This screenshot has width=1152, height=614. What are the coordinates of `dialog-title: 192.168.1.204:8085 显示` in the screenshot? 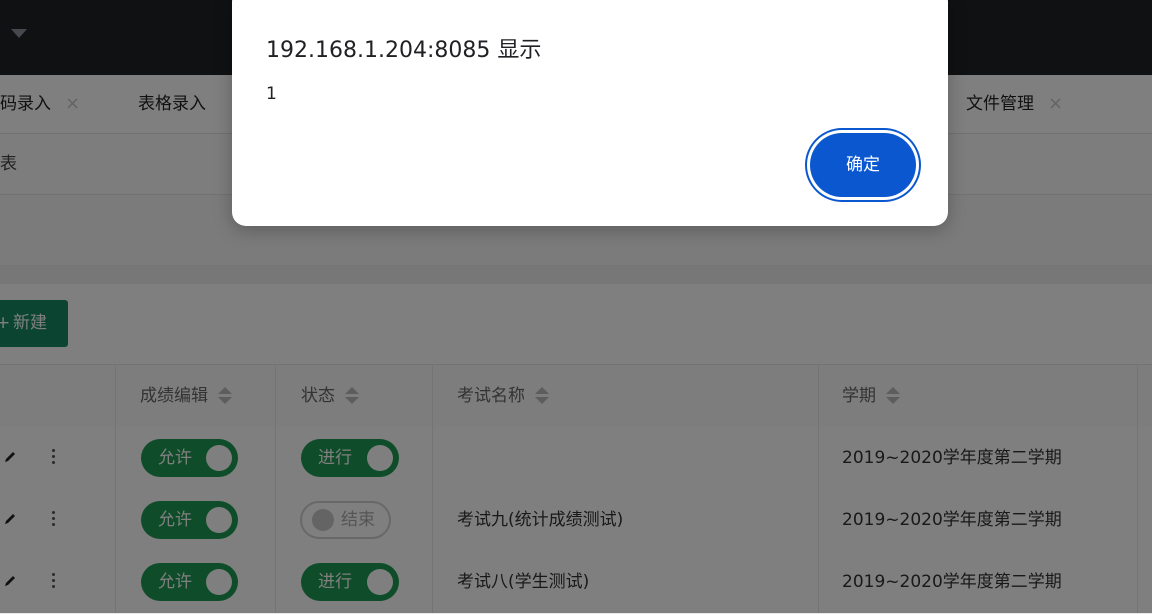 It's located at (404, 50).